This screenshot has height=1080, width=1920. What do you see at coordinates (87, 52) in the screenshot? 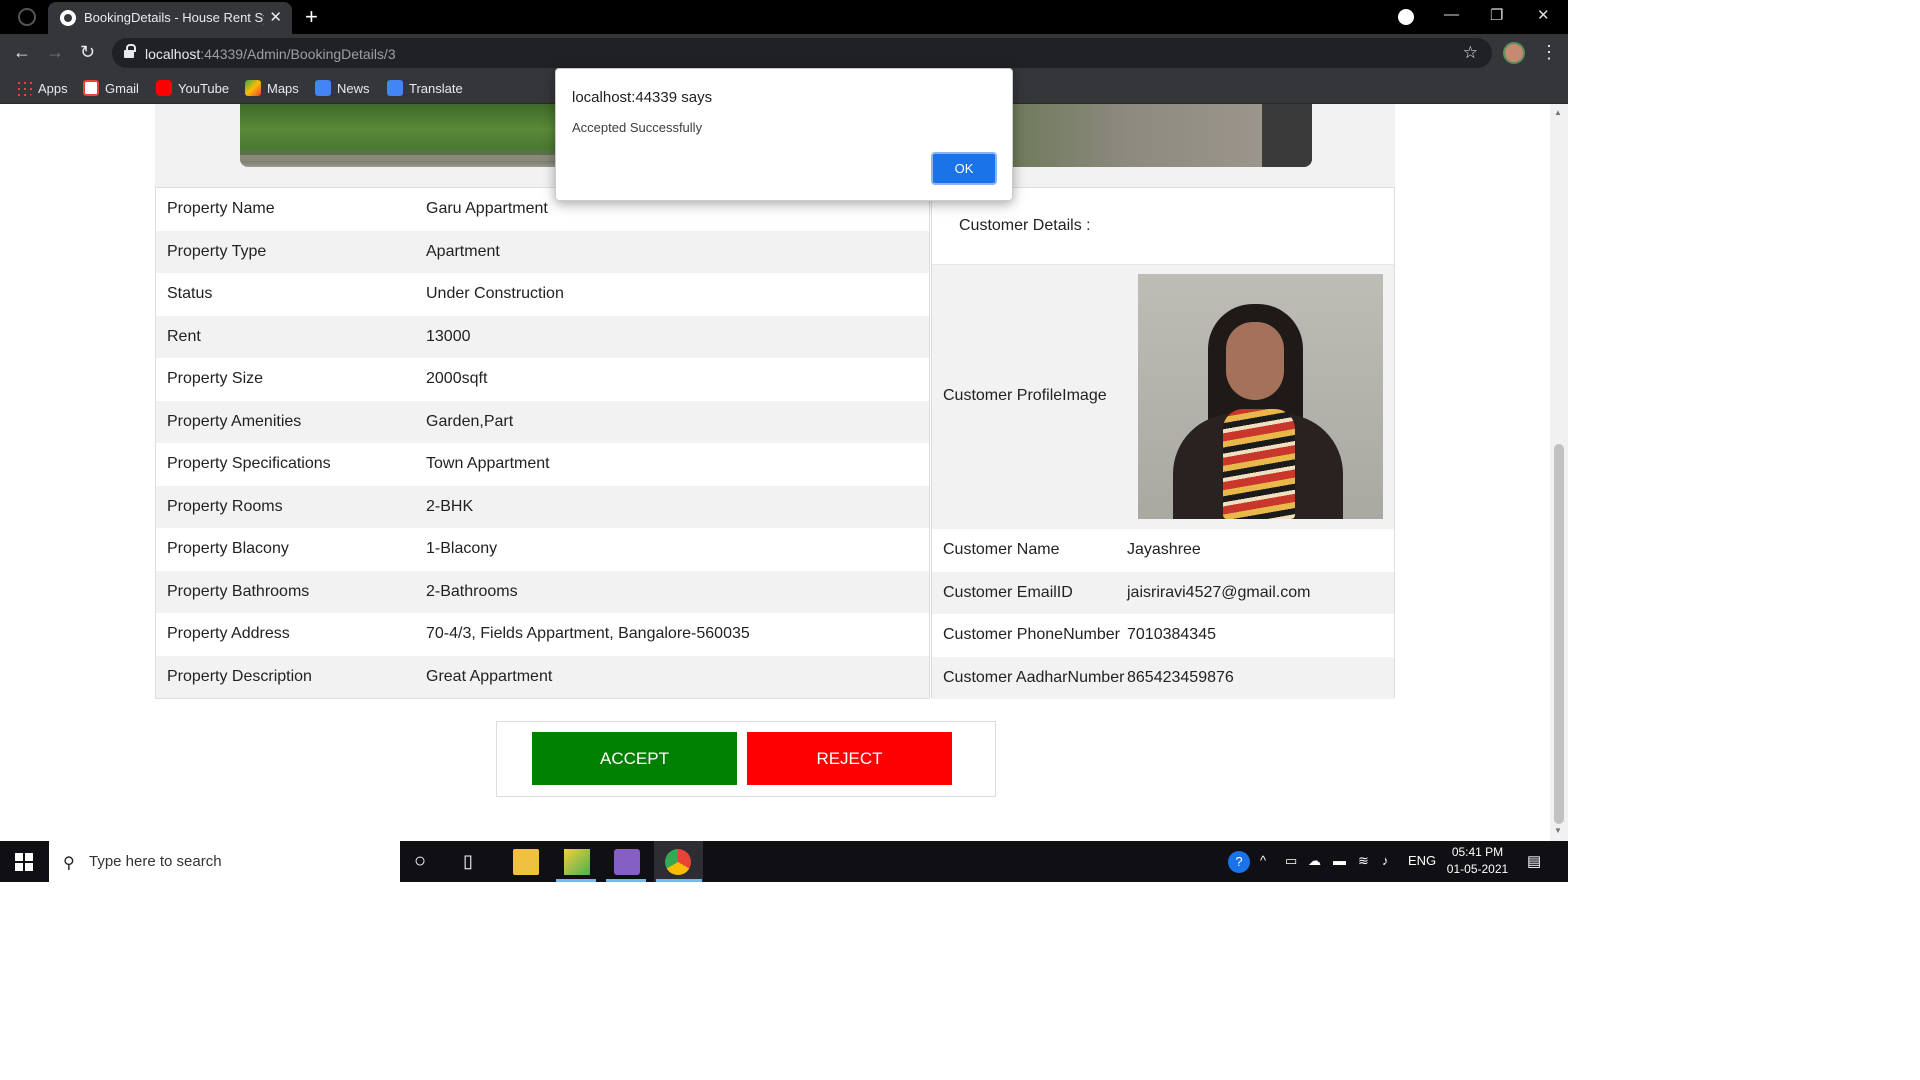
I see `reload-icon: ↻` at bounding box center [87, 52].